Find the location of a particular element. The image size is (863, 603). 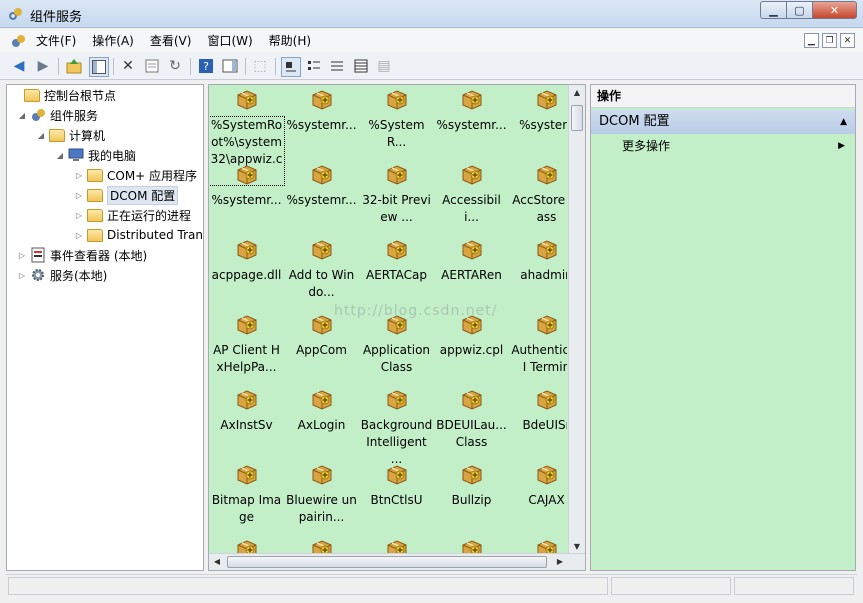

horizontal-scrollbar: ◀ ▶ is located at coordinates (397, 561).